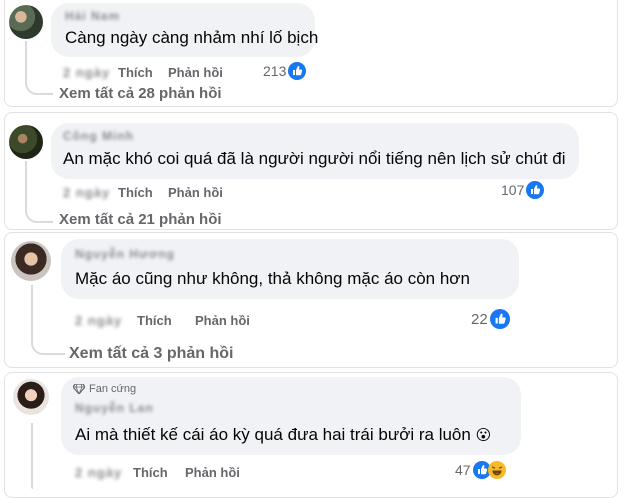 The height and width of the screenshot is (498, 640). Describe the element at coordinates (140, 93) in the screenshot. I see `view-replies-link: Xem tất cả 28 phản hồi` at that location.